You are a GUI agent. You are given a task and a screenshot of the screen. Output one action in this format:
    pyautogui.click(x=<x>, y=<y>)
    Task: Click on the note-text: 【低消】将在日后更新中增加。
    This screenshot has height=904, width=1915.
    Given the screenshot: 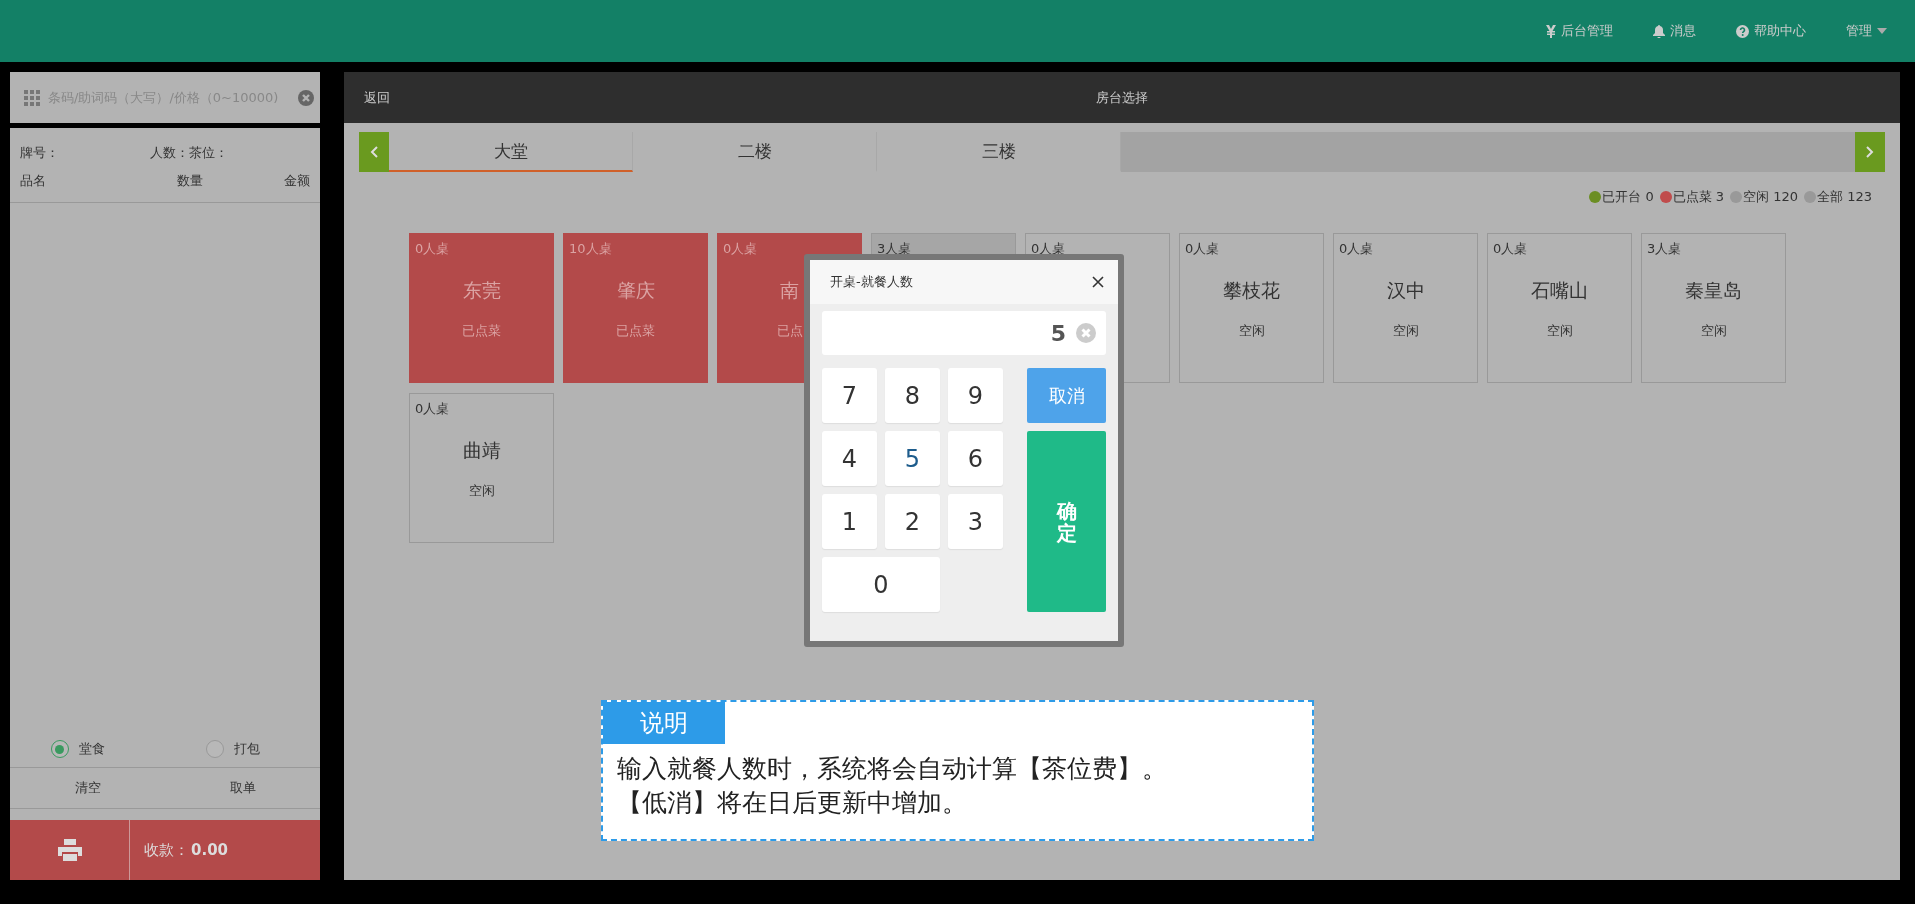 What is the action you would take?
    pyautogui.click(x=792, y=803)
    